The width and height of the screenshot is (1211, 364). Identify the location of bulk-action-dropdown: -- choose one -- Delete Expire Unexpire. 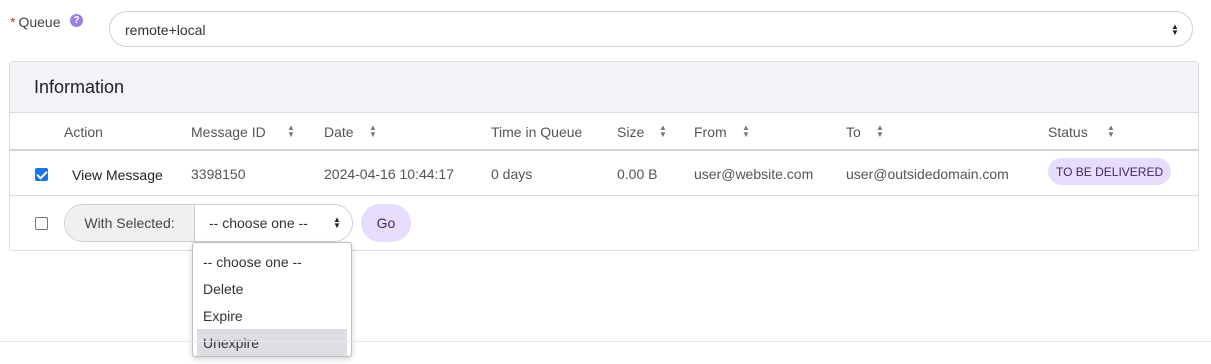
(272, 299).